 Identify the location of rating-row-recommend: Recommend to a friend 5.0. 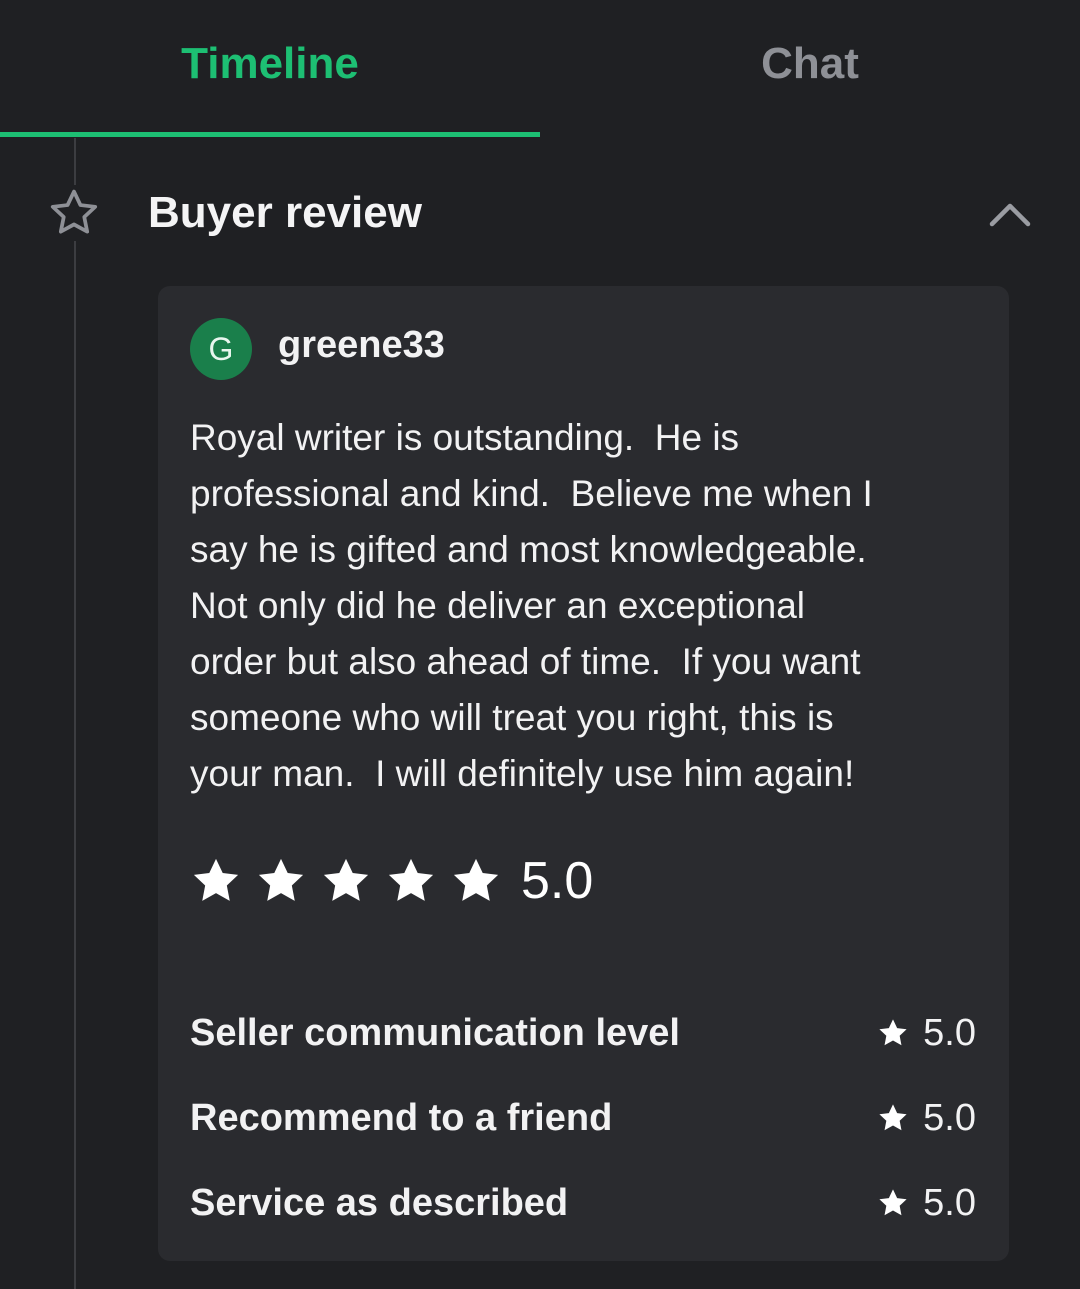
(583, 1118).